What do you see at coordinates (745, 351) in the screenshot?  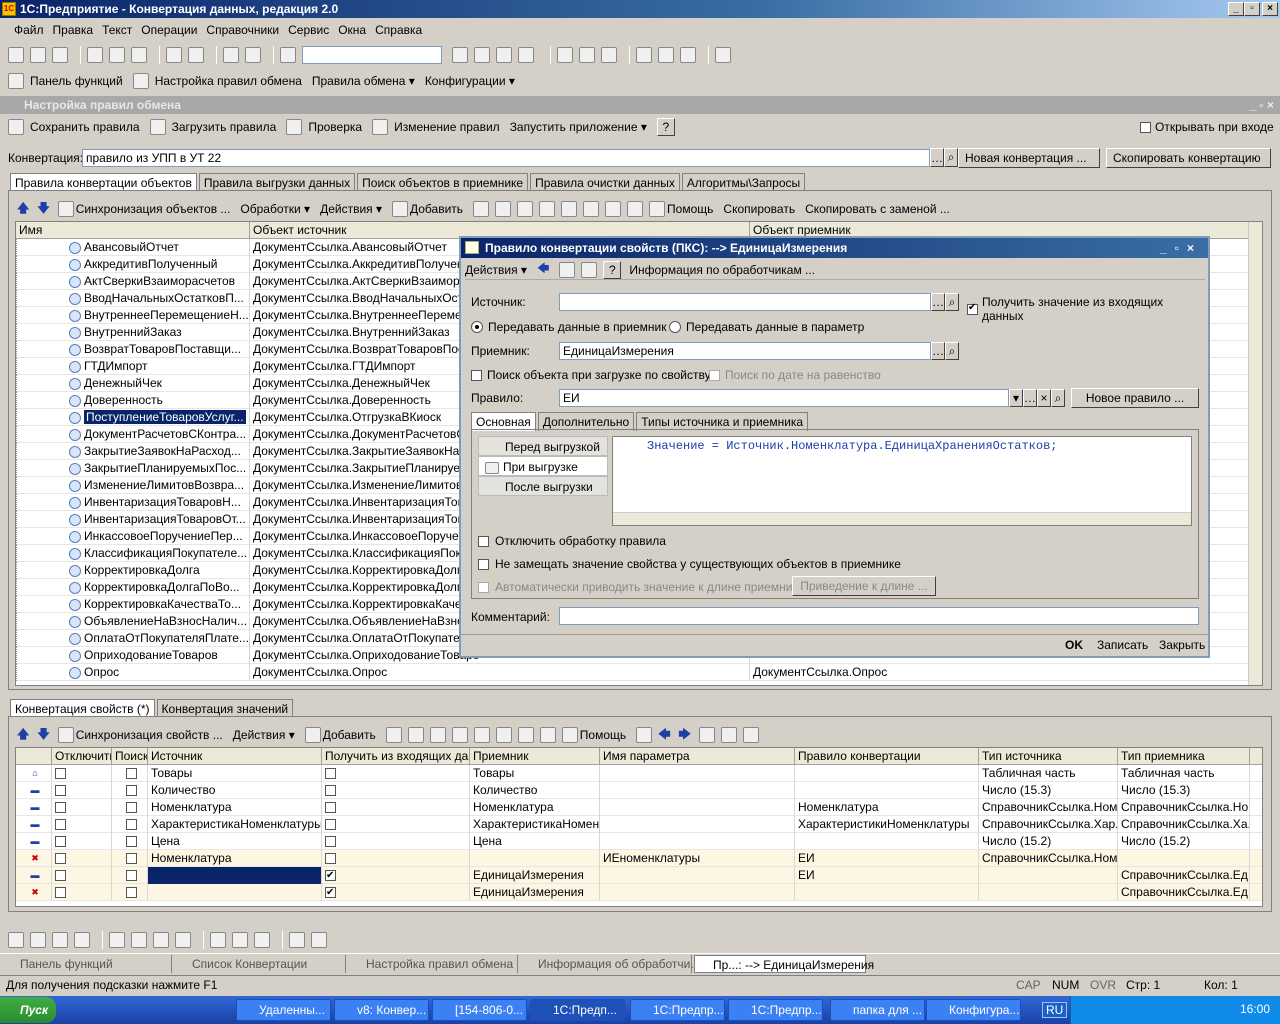 I see `receiver-field: ЕдиницаИзмерения` at bounding box center [745, 351].